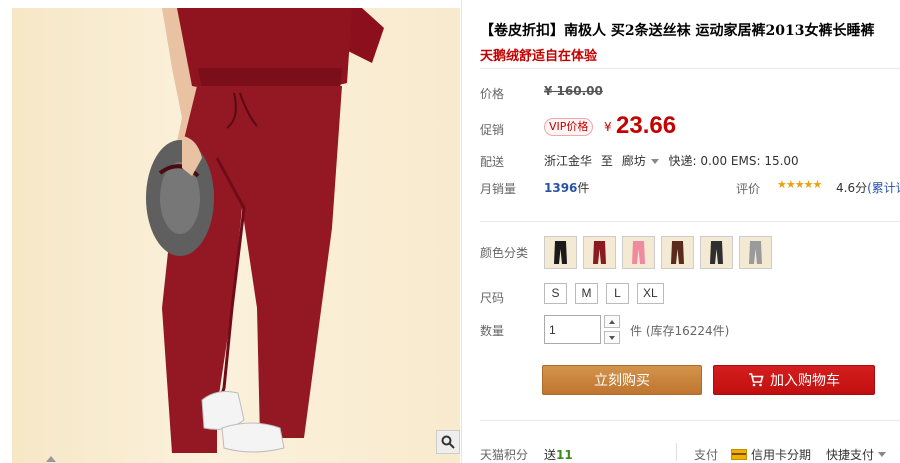 The height and width of the screenshot is (463, 900). I want to click on original-price: ¥ 160.00, so click(573, 91).